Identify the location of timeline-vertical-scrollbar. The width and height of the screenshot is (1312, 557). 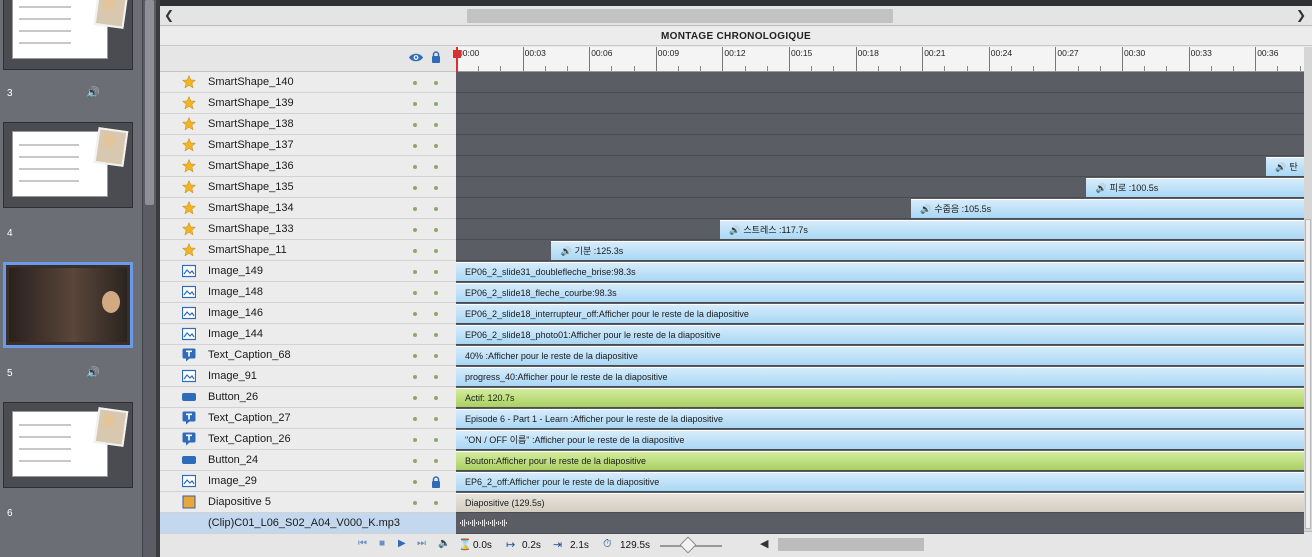
(1308, 289).